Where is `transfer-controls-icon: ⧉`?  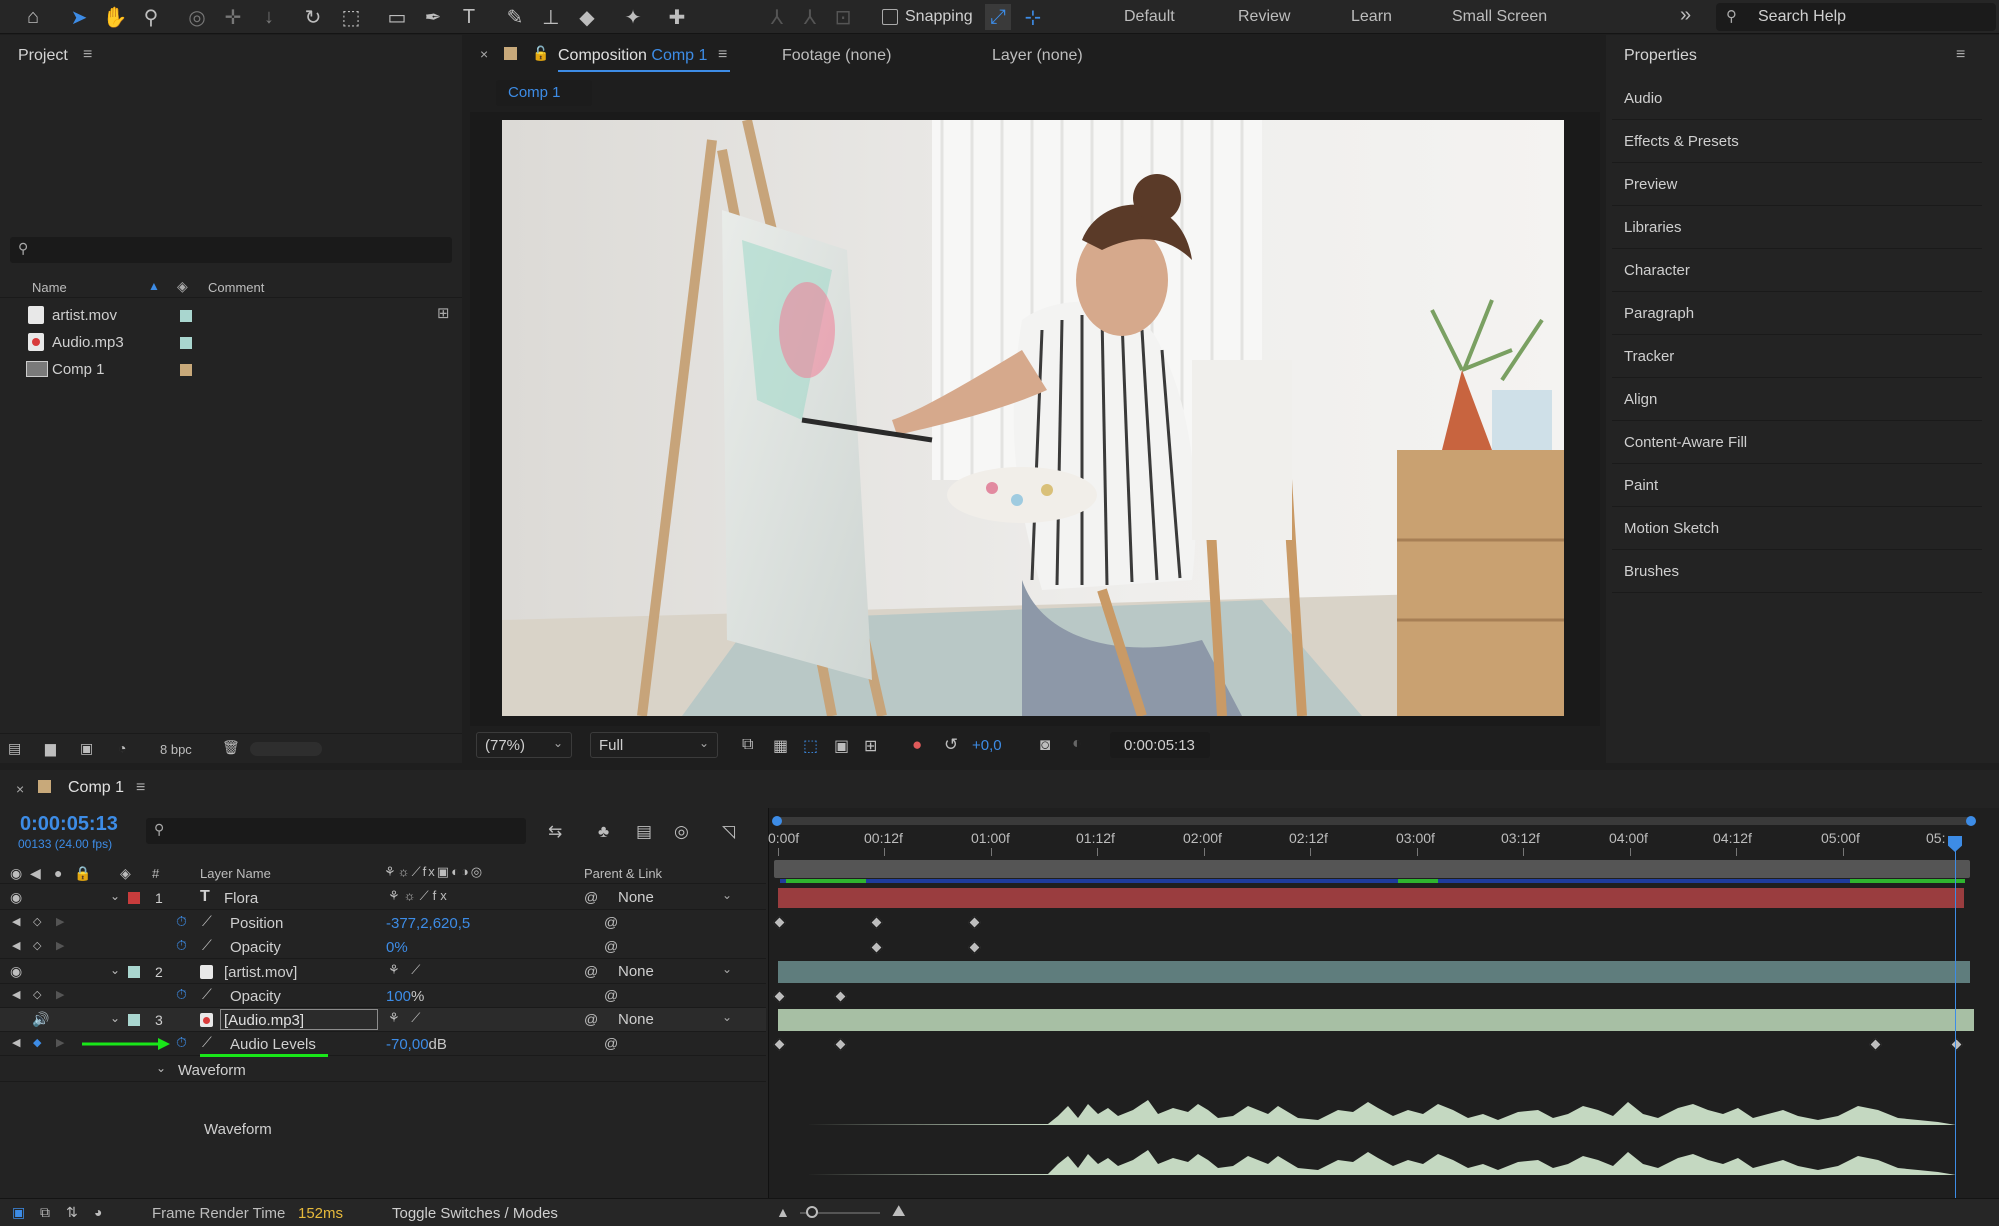 transfer-controls-icon: ⧉ is located at coordinates (45, 1212).